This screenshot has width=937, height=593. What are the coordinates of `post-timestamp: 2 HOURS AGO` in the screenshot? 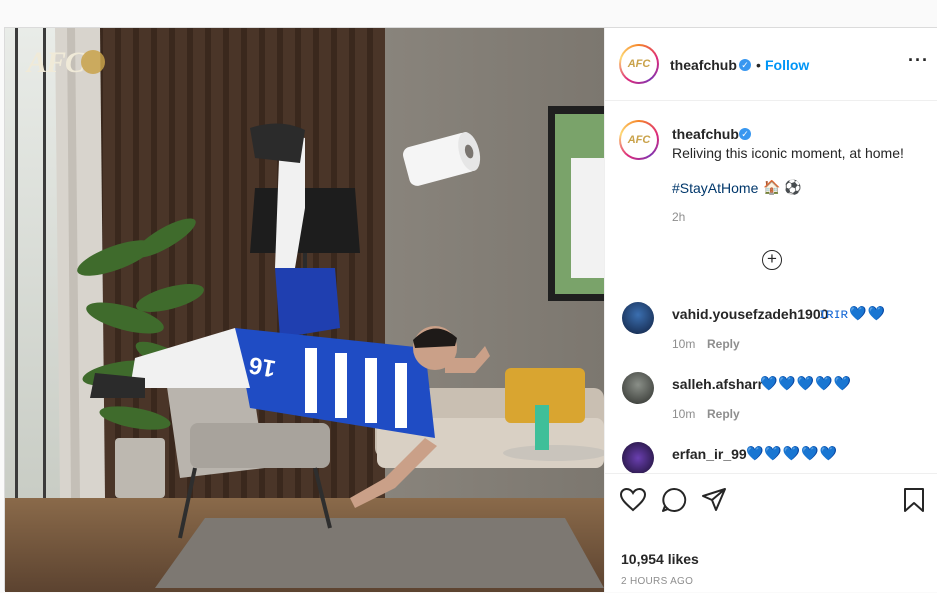 It's located at (657, 581).